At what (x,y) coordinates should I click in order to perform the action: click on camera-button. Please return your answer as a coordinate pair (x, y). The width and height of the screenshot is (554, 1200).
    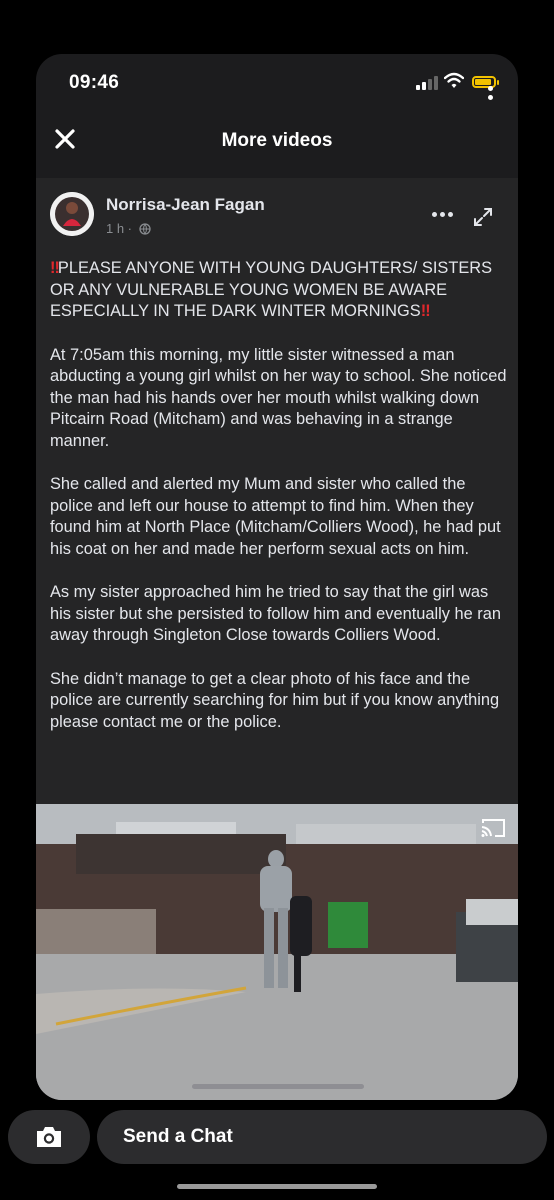
    Looking at the image, I should click on (49, 1137).